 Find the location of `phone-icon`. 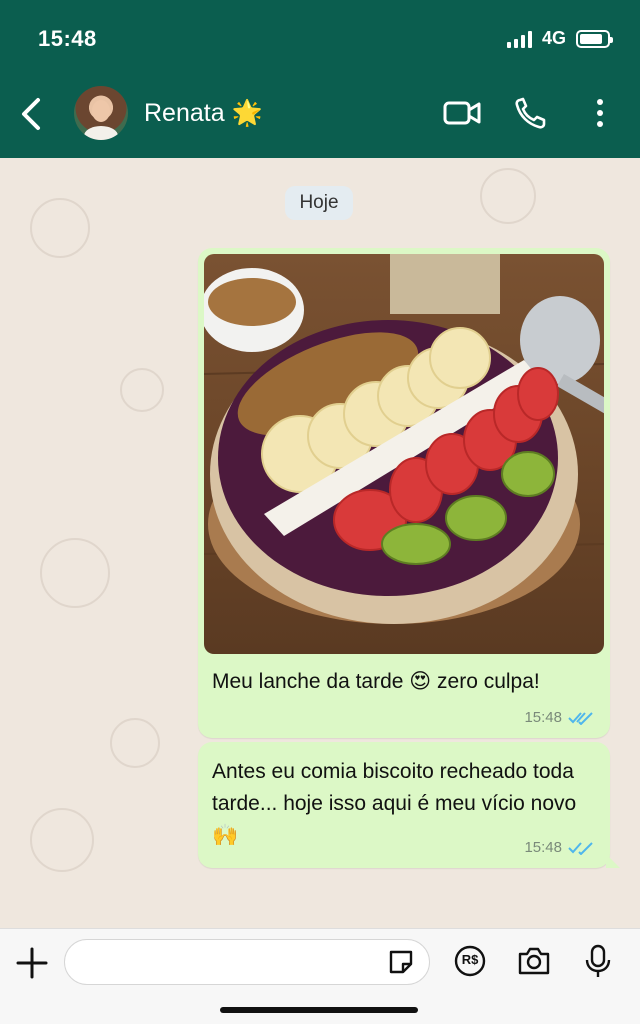

phone-icon is located at coordinates (532, 113).